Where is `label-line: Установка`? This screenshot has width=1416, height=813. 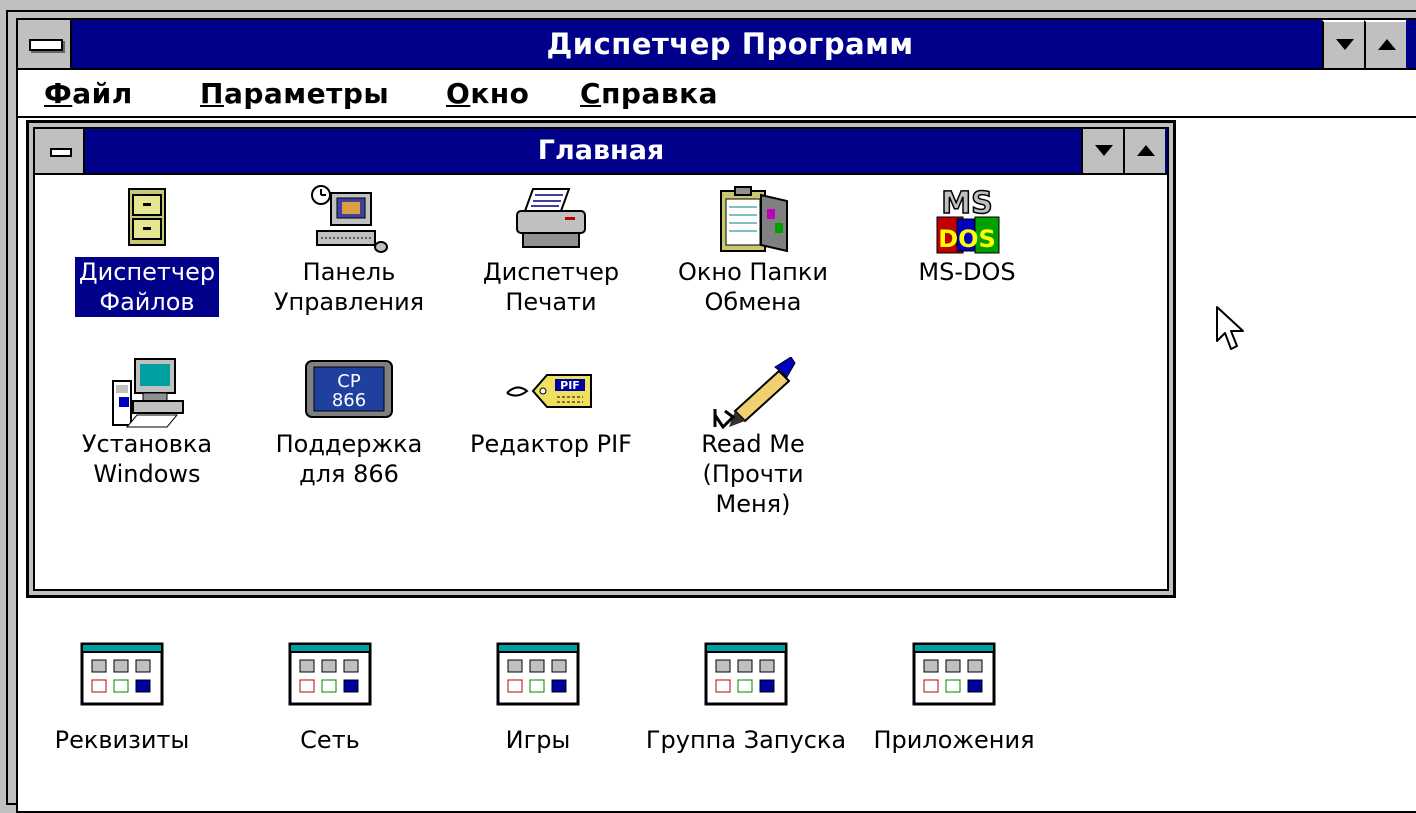 label-line: Установка is located at coordinates (147, 444).